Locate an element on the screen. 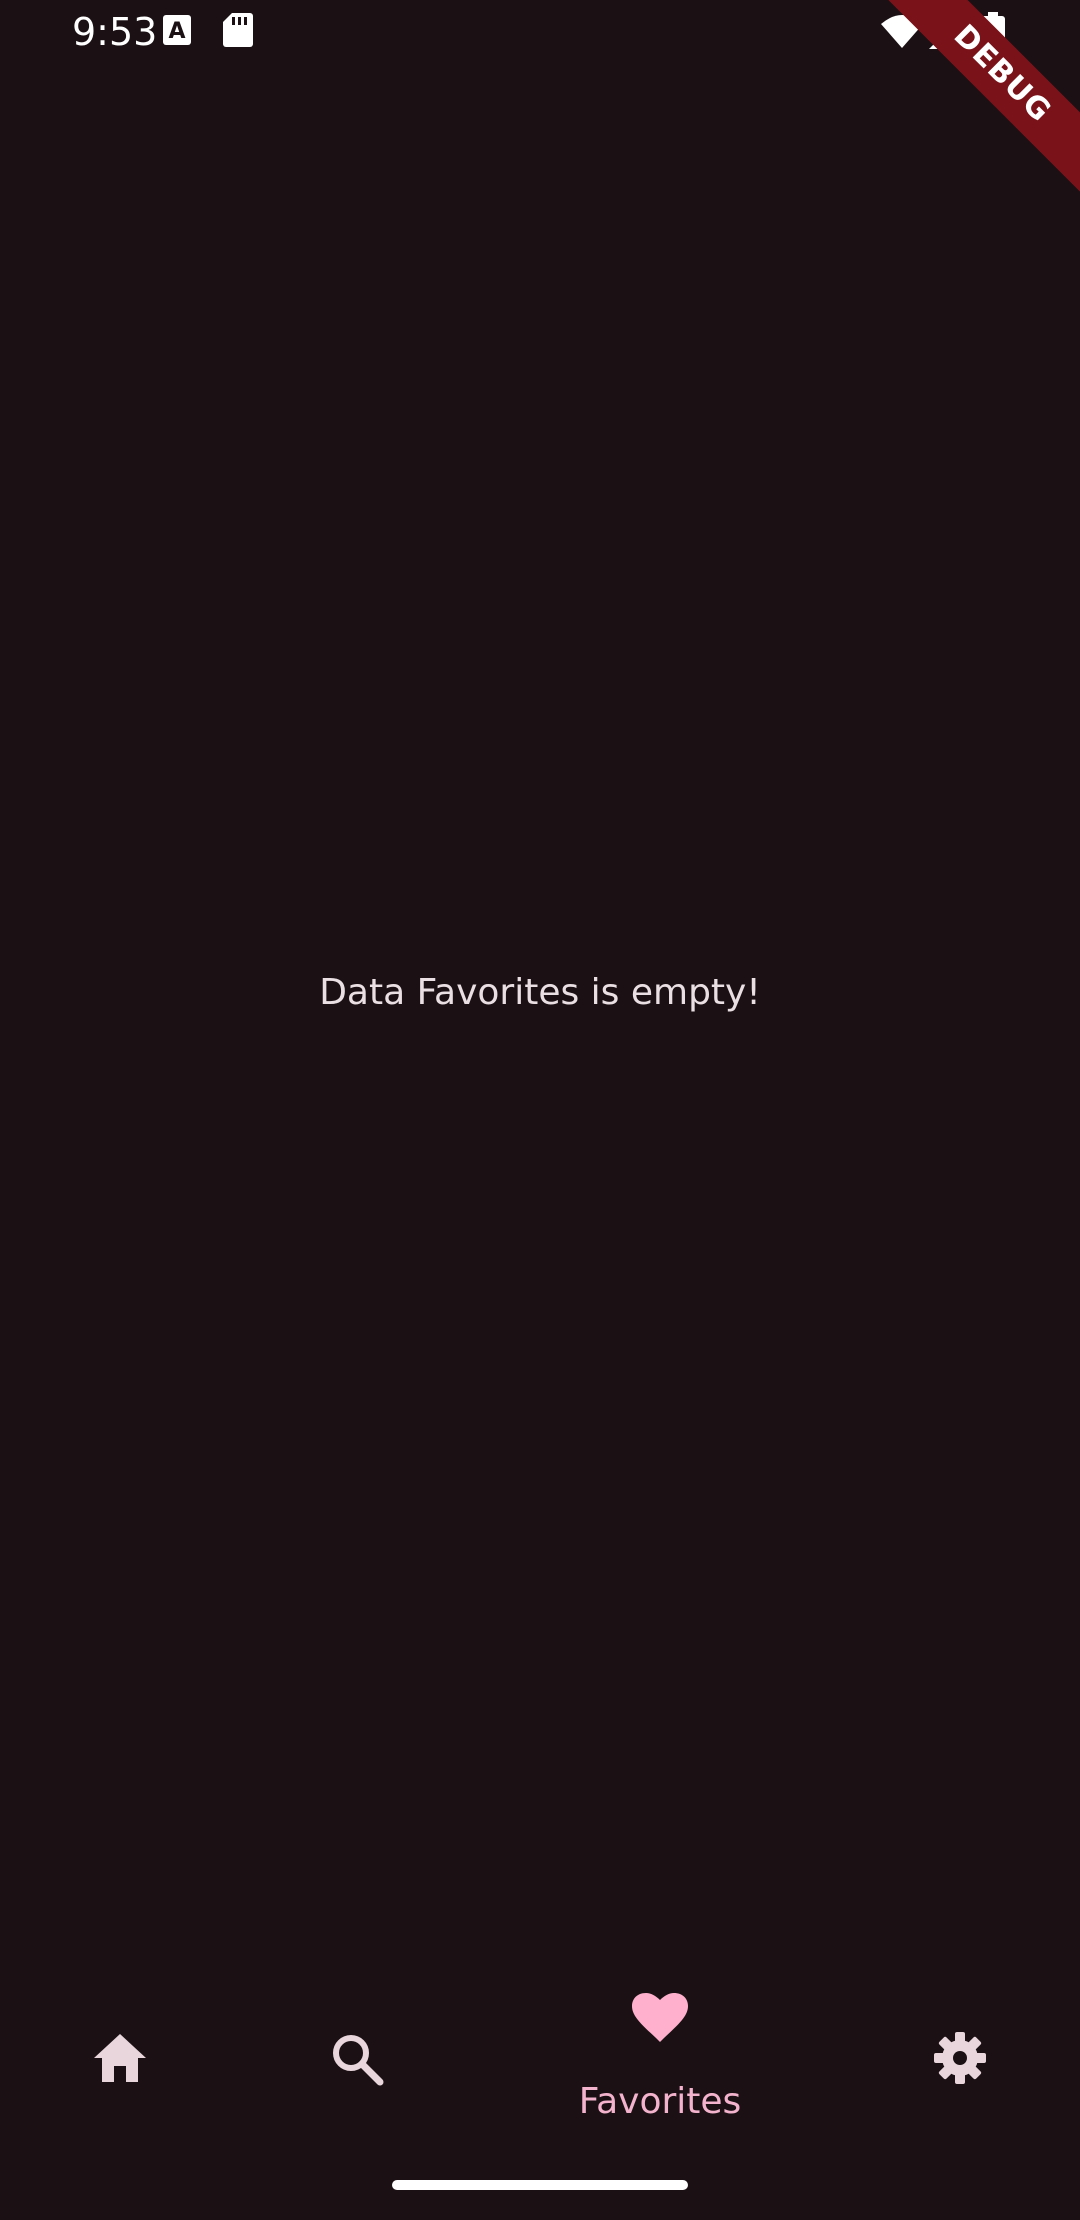 Image resolution: width=1080 pixels, height=2220 pixels. status-bar: 9:53 A is located at coordinates (540, 32).